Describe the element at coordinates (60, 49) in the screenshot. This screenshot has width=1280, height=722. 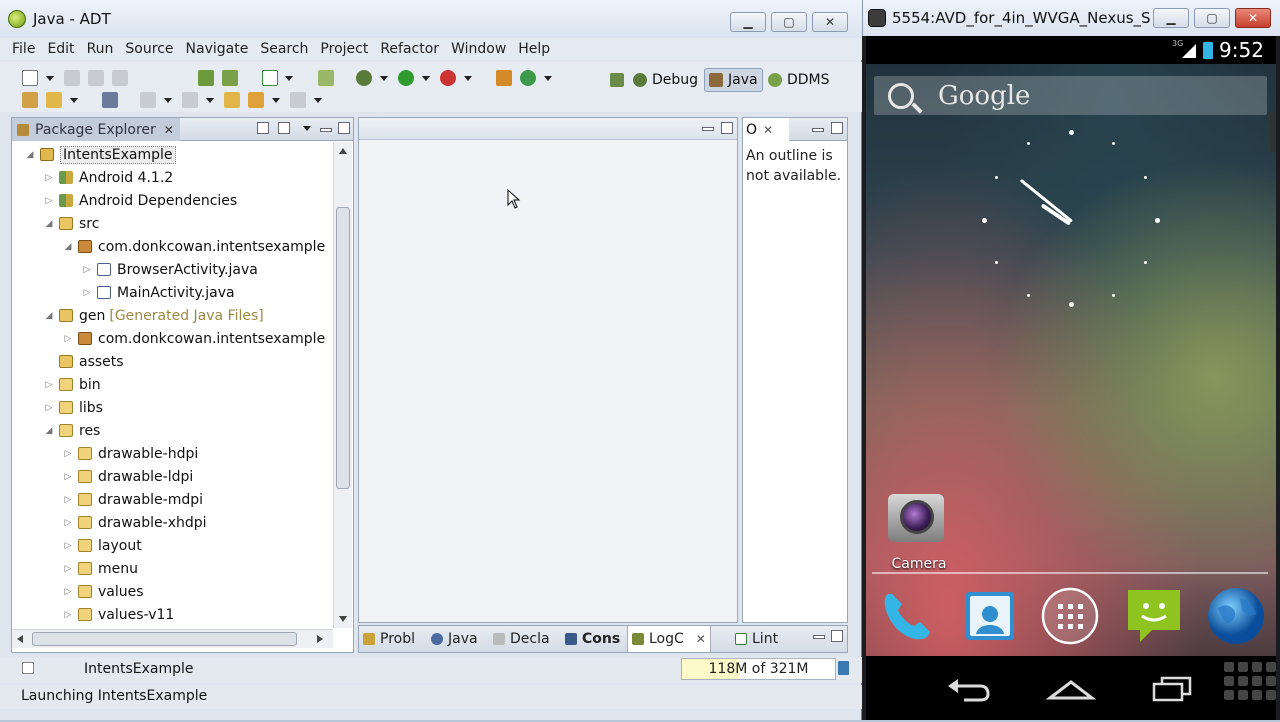
I see `menu-edit: Edit` at that location.